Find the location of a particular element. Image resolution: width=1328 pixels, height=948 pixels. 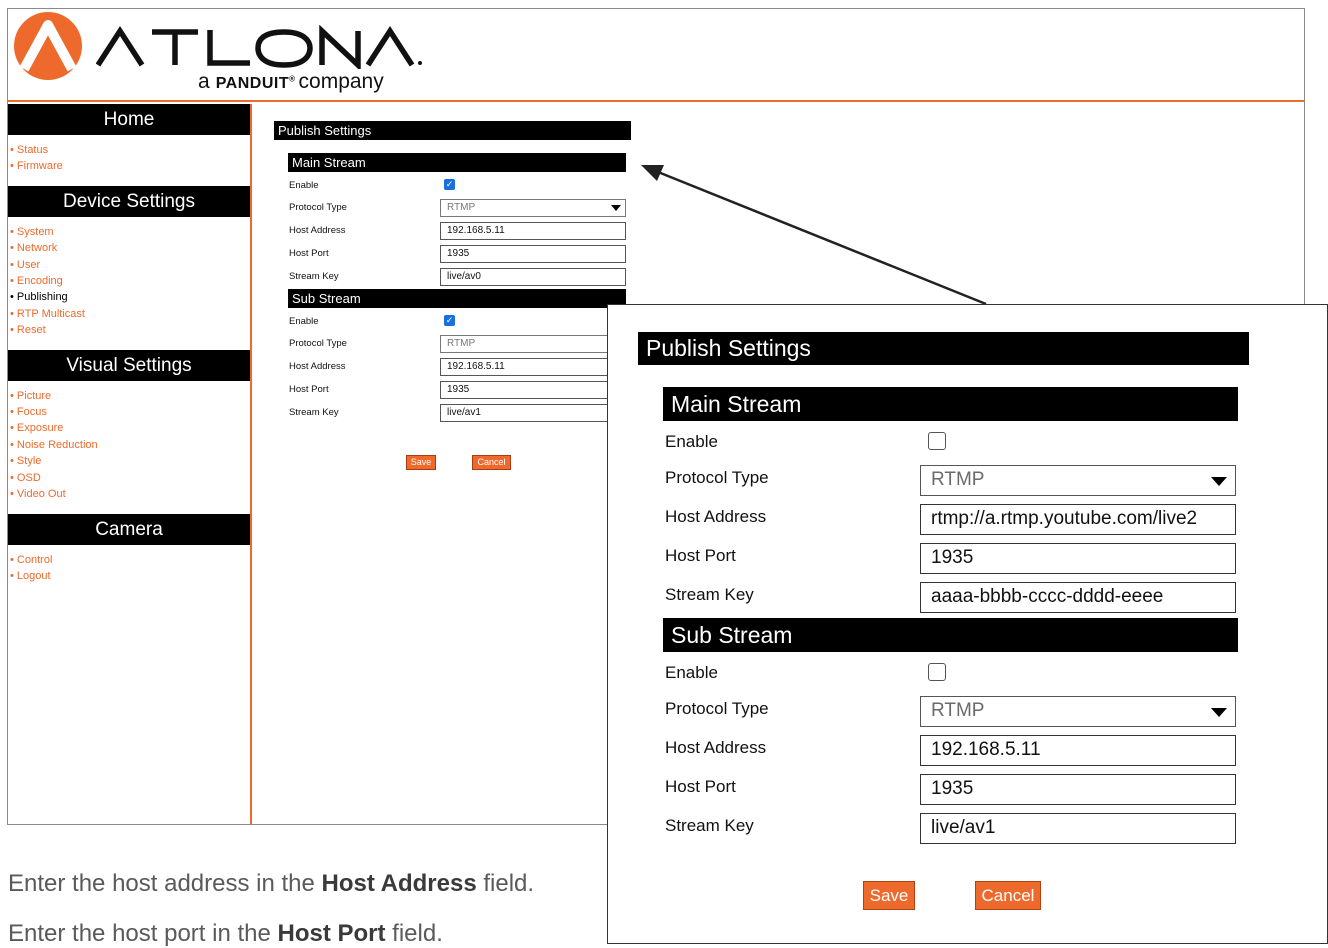

nav-section-camera: Camera is located at coordinates (129, 529).